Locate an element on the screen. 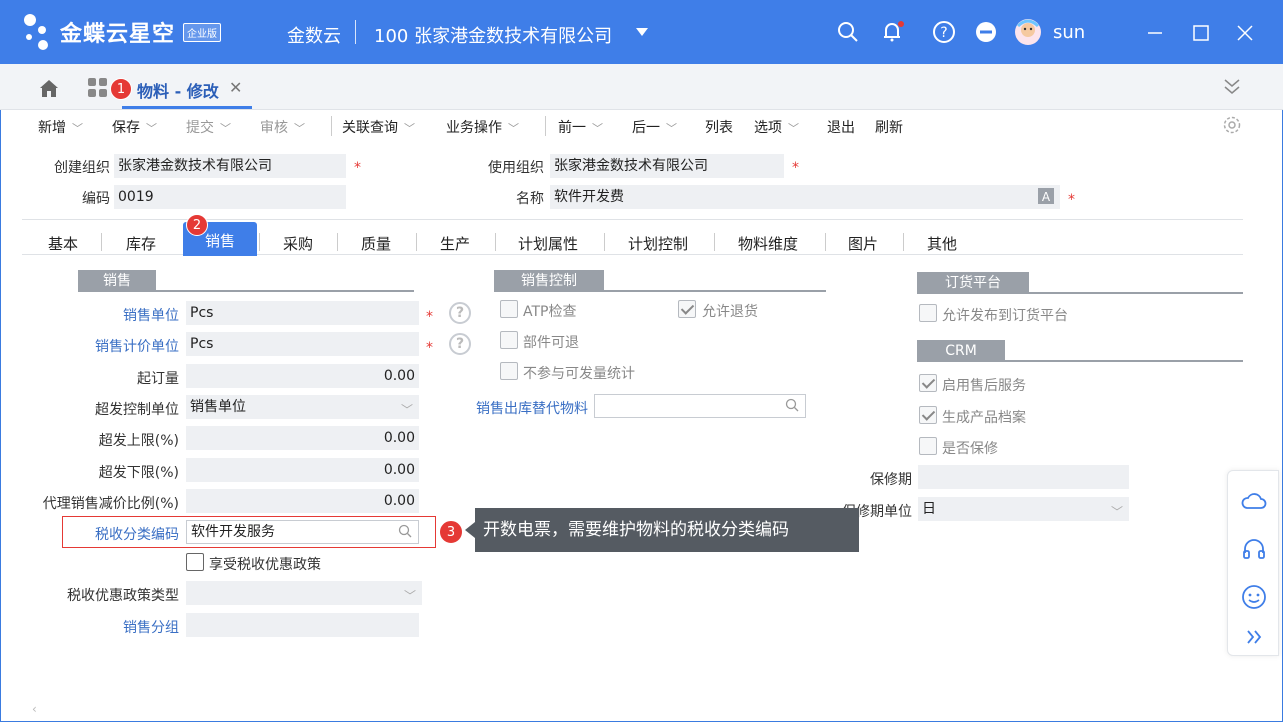  business-ops-button: 业务操作 ﹀ is located at coordinates (482, 127).